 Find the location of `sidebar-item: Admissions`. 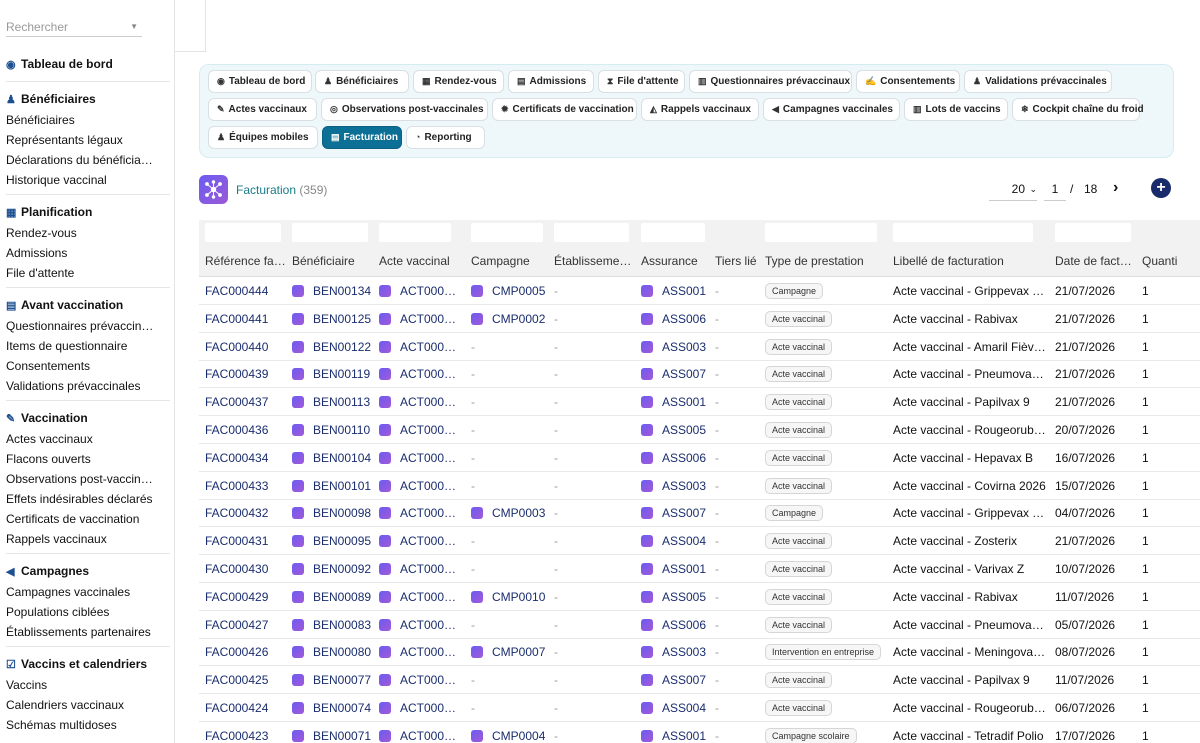

sidebar-item: Admissions is located at coordinates (81, 253).